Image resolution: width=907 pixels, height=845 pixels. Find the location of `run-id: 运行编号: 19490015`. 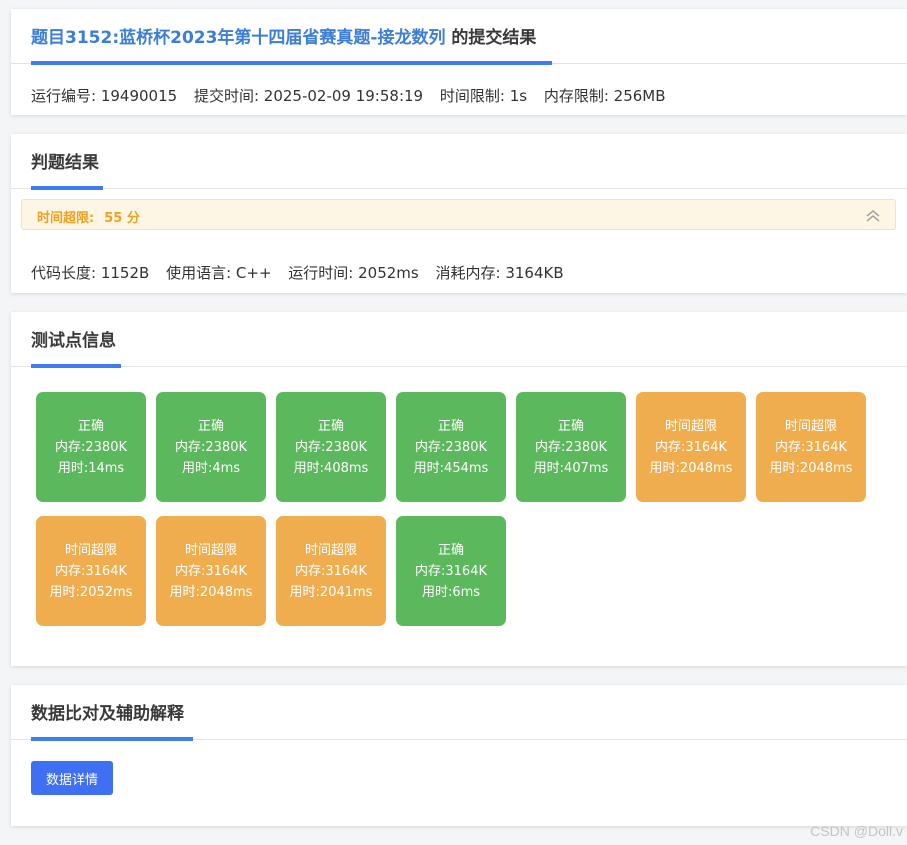

run-id: 运行编号: 19490015 is located at coordinates (104, 96).